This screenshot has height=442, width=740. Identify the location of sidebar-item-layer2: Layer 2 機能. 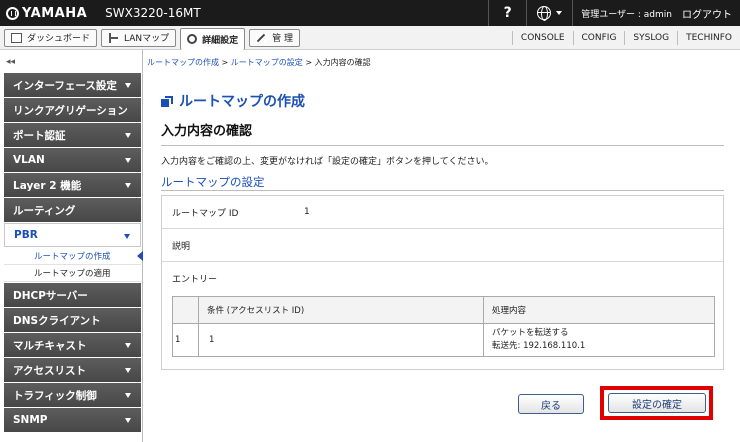
(72, 185).